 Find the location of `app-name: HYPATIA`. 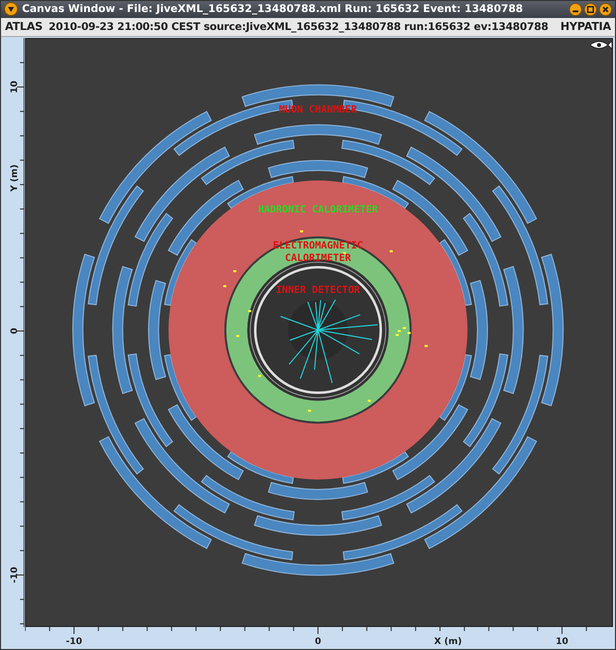

app-name: HYPATIA is located at coordinates (585, 27).